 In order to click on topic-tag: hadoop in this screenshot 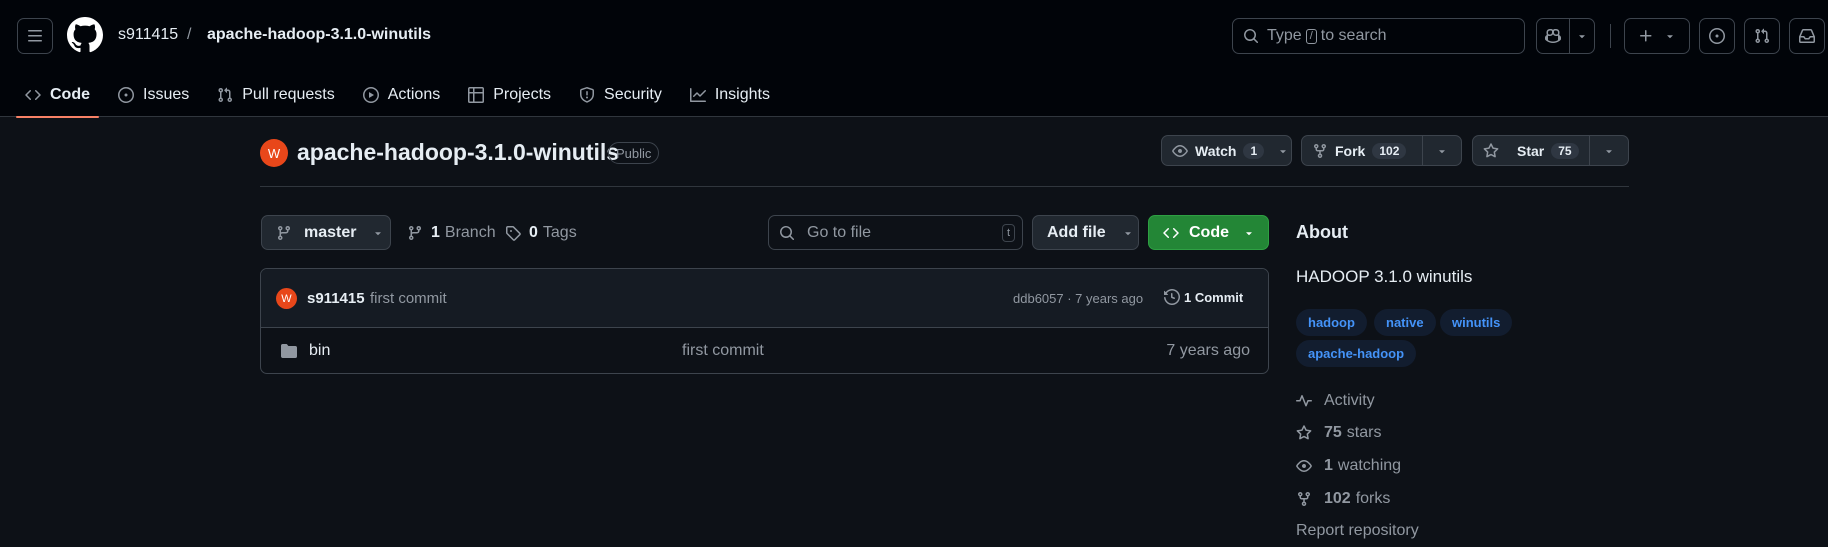, I will do `click(1331, 322)`.